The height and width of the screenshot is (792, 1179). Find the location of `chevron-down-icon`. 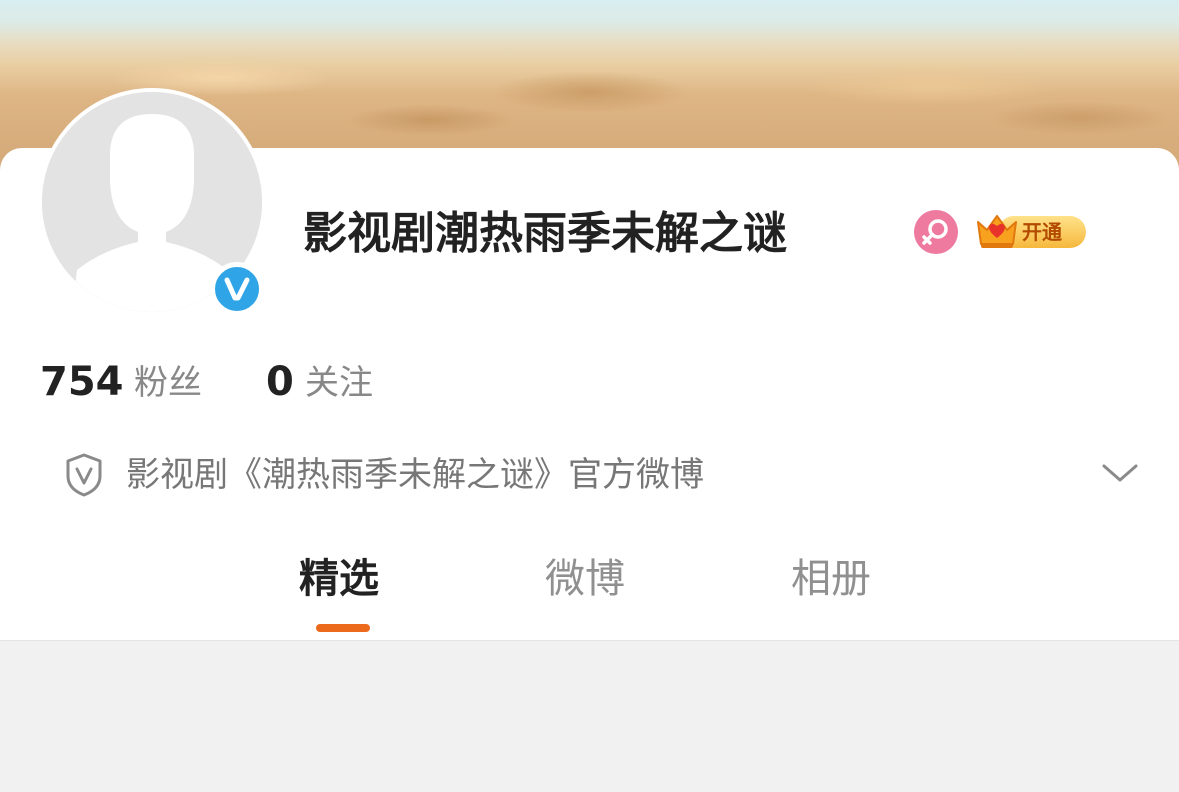

chevron-down-icon is located at coordinates (1120, 473).